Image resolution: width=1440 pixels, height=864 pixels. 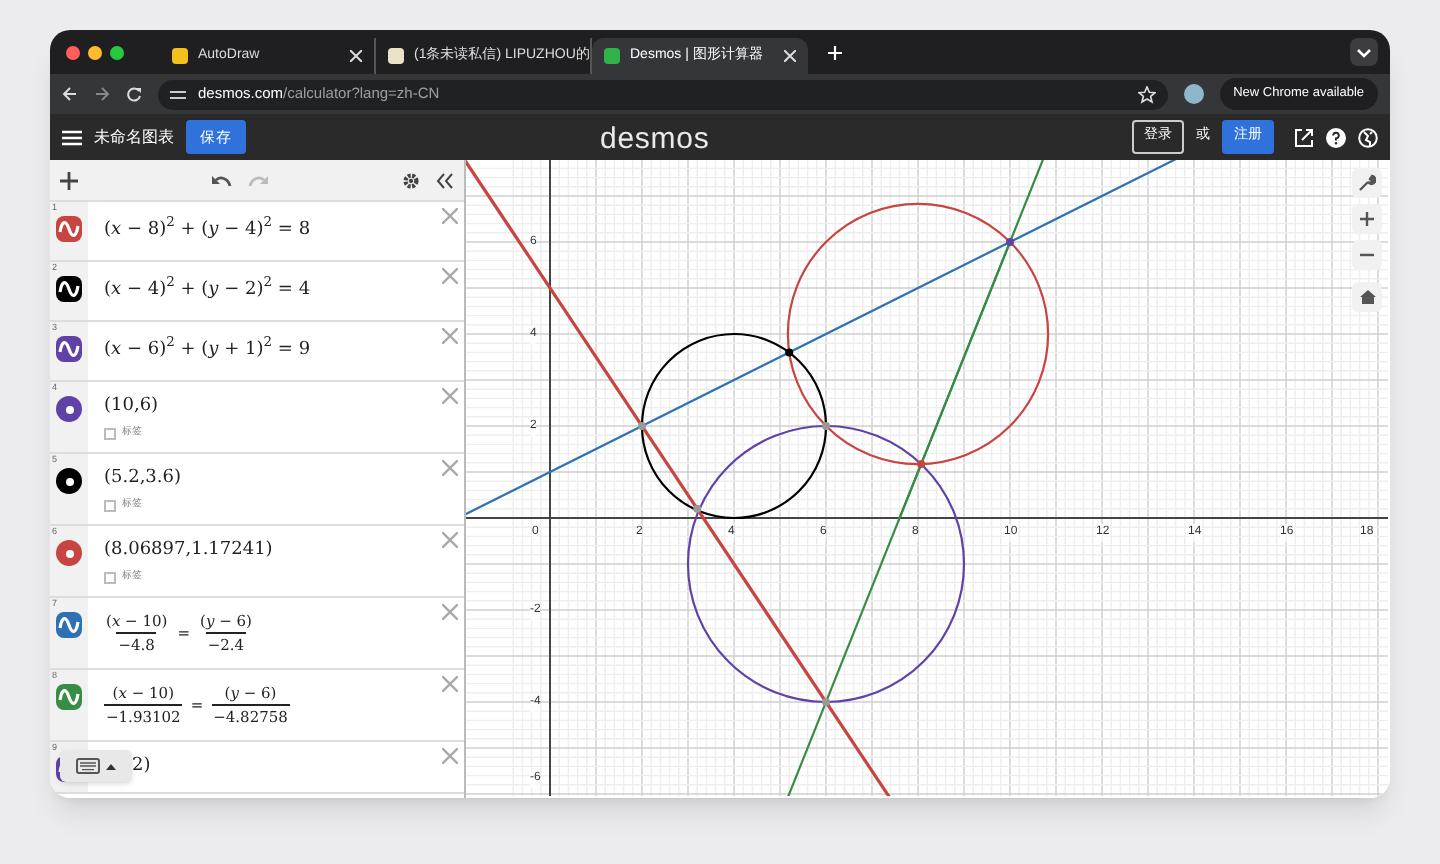 I want to click on home-button, so click(x=1367, y=297).